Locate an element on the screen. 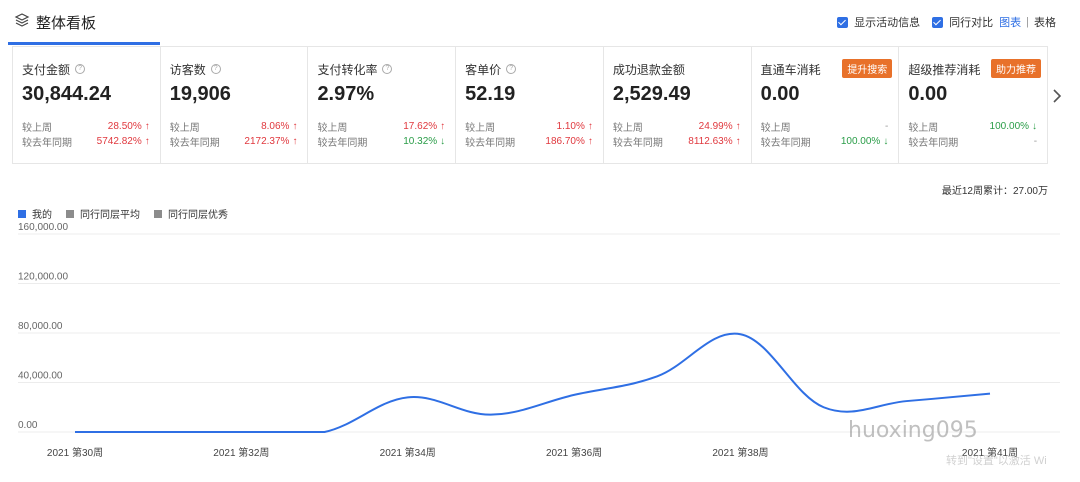  metric-name: 支付转化率? is located at coordinates (383, 69).